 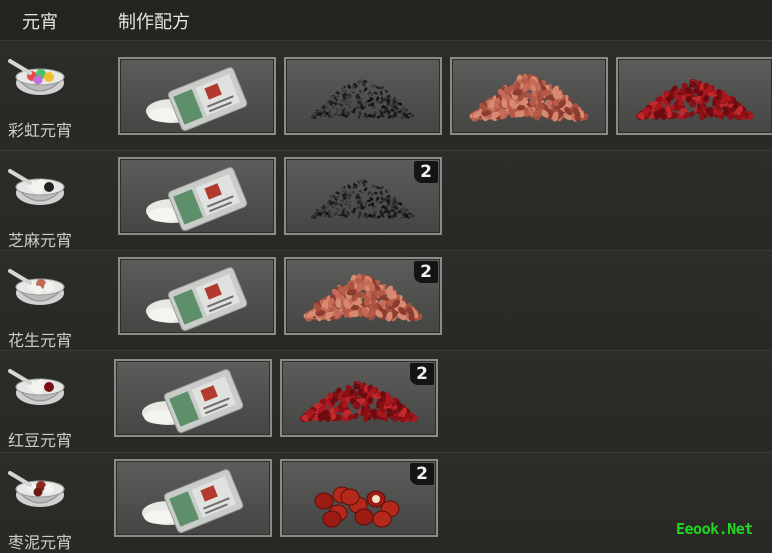 I want to click on recipe-name: 花生元宵, so click(x=40, y=340).